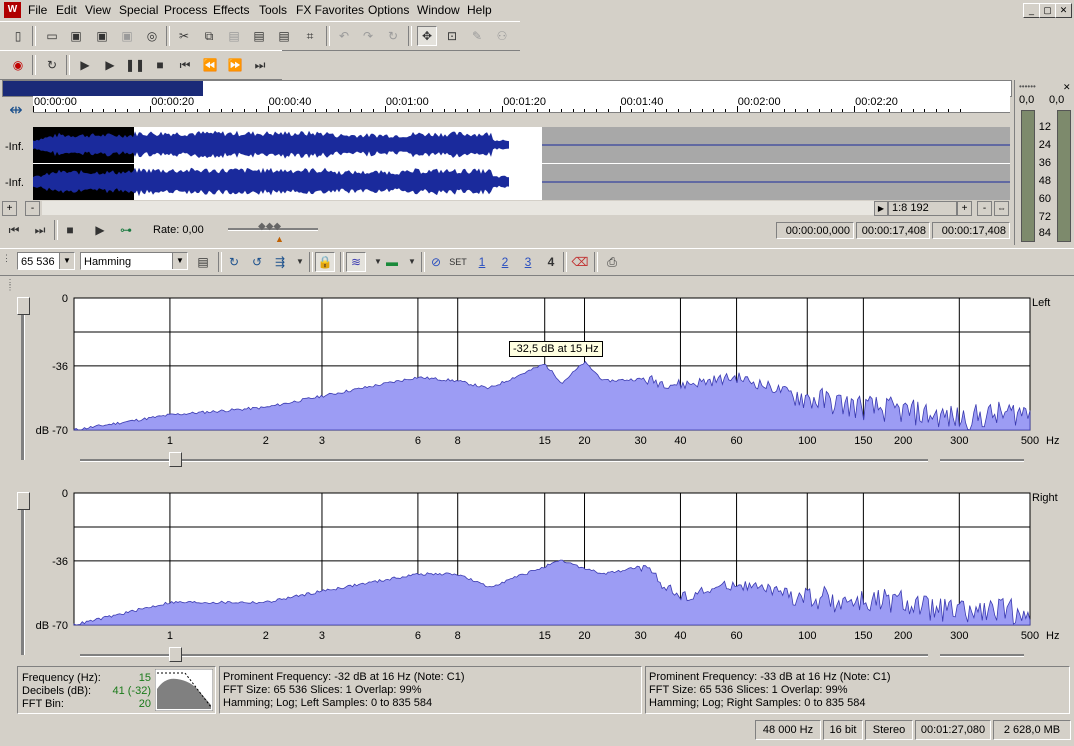  I want to click on vzoom-in-button: +, so click(964, 208).